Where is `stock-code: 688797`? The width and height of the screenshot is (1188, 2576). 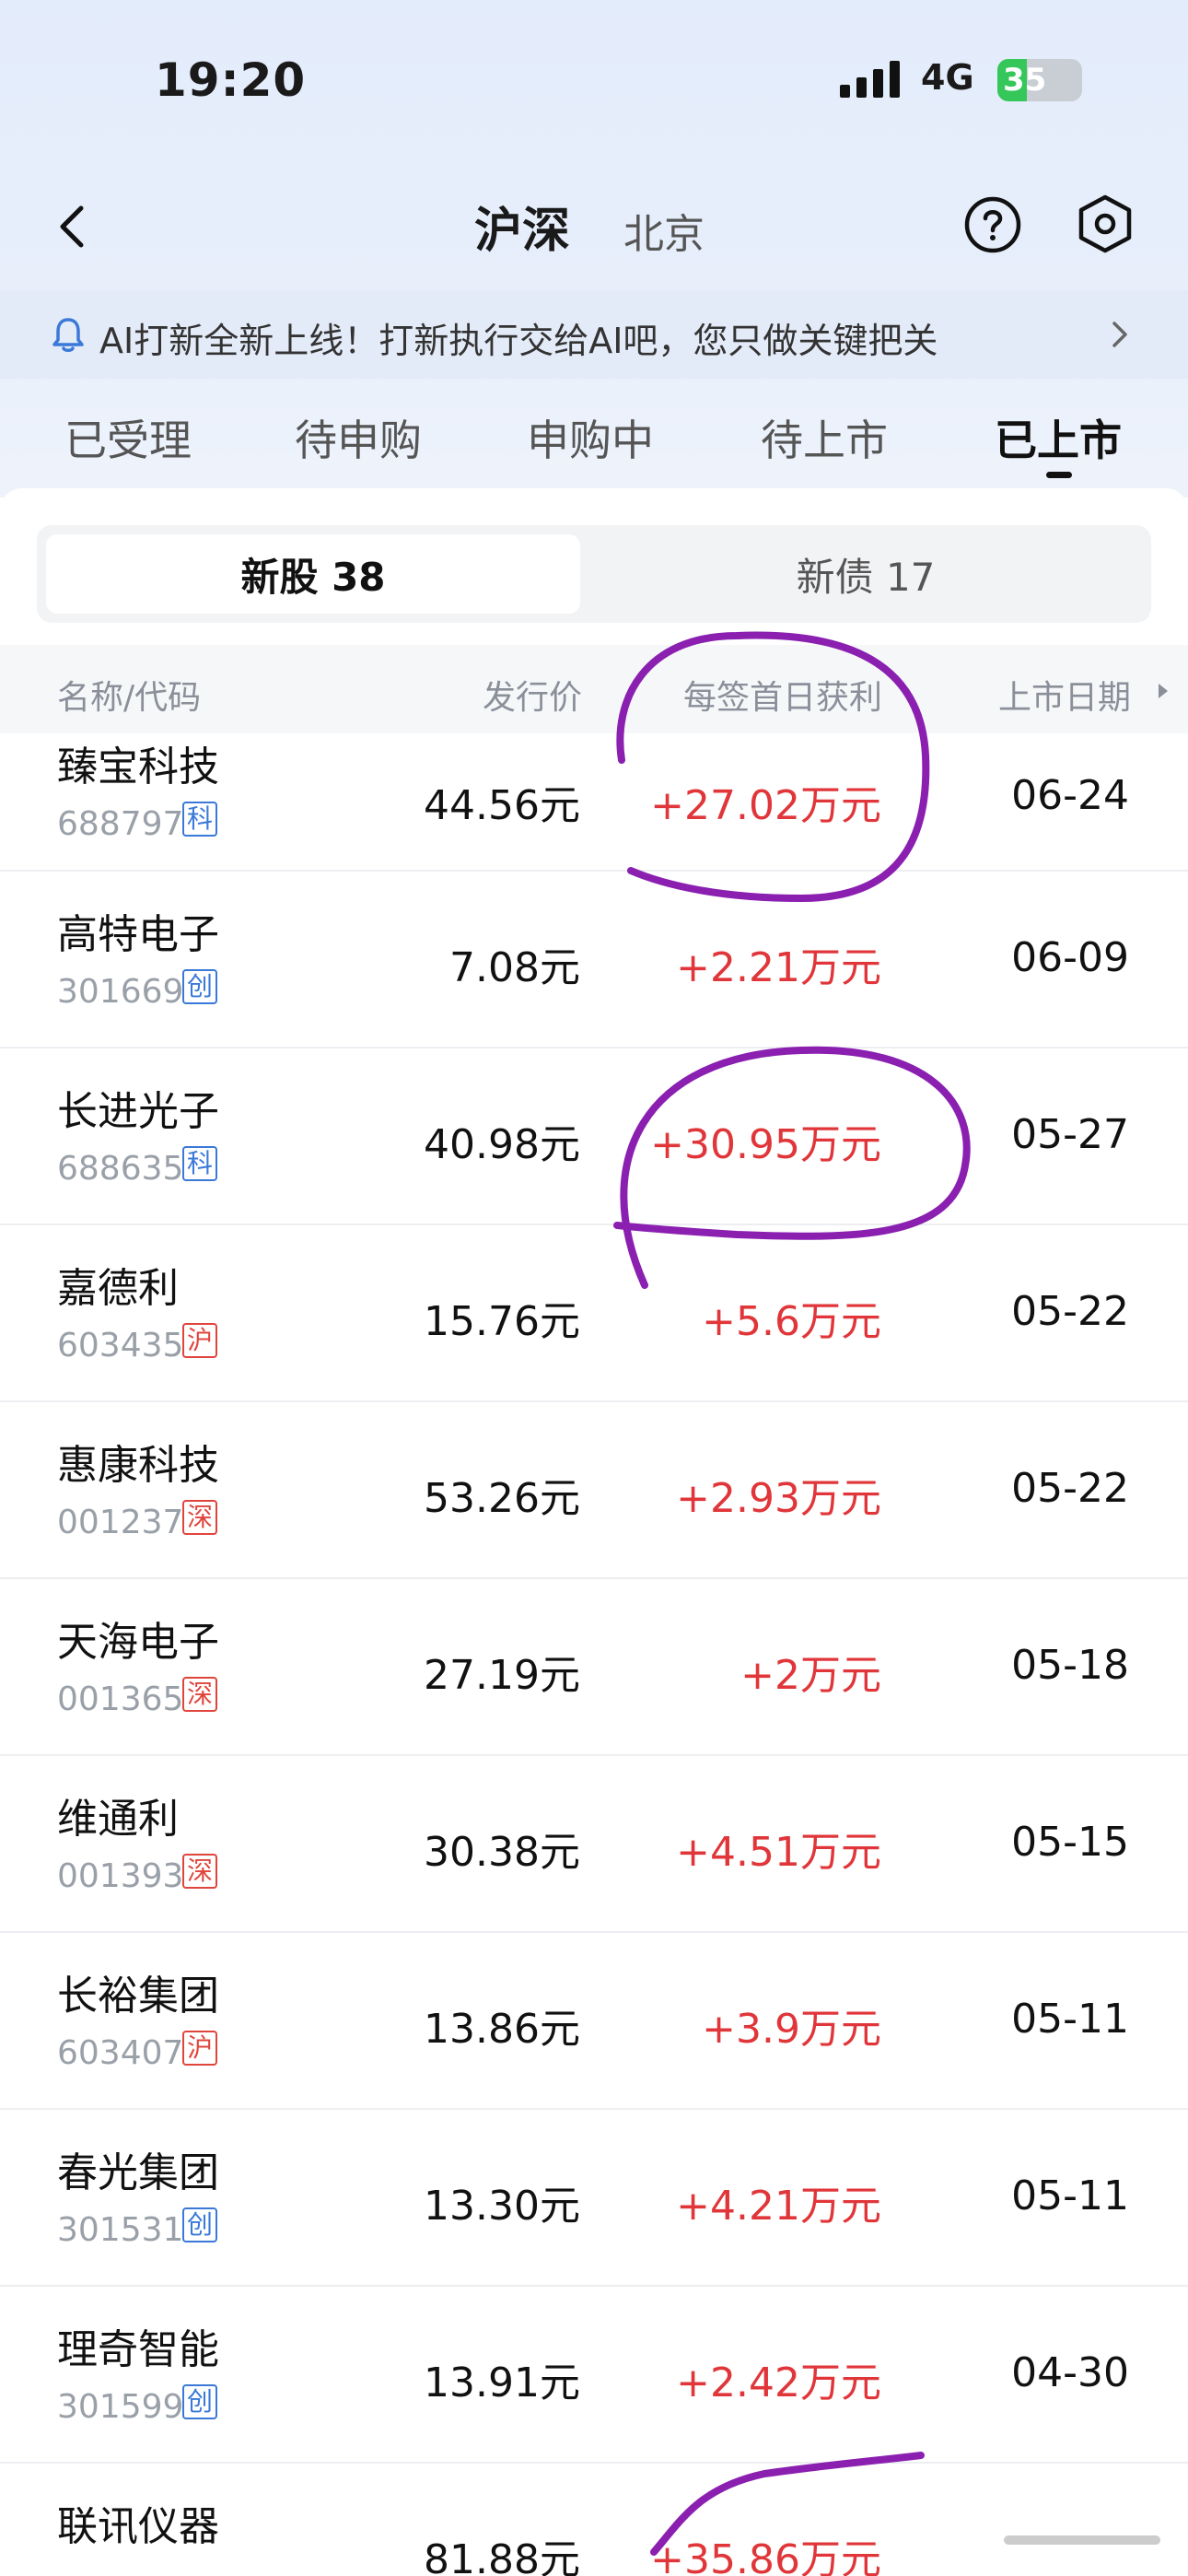 stock-code: 688797 is located at coordinates (120, 824).